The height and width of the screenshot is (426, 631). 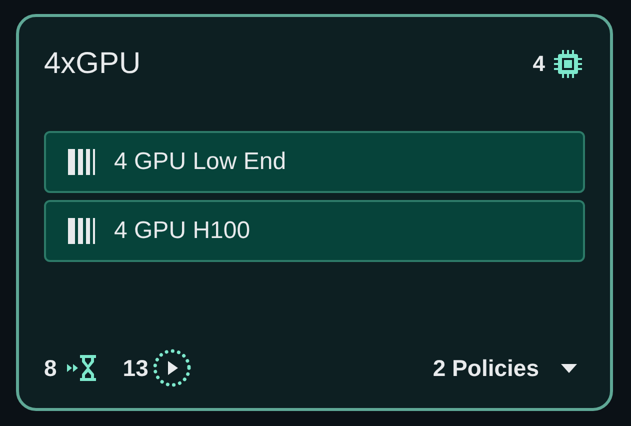 I want to click on caret-icon, so click(x=569, y=368).